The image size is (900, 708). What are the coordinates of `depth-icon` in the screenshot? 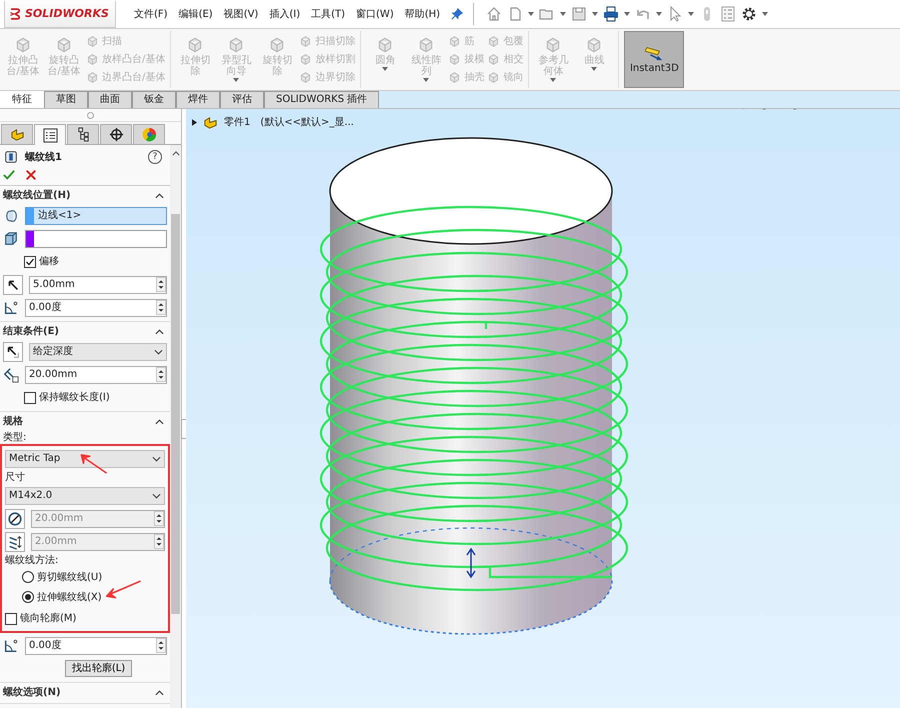 It's located at (11, 374).